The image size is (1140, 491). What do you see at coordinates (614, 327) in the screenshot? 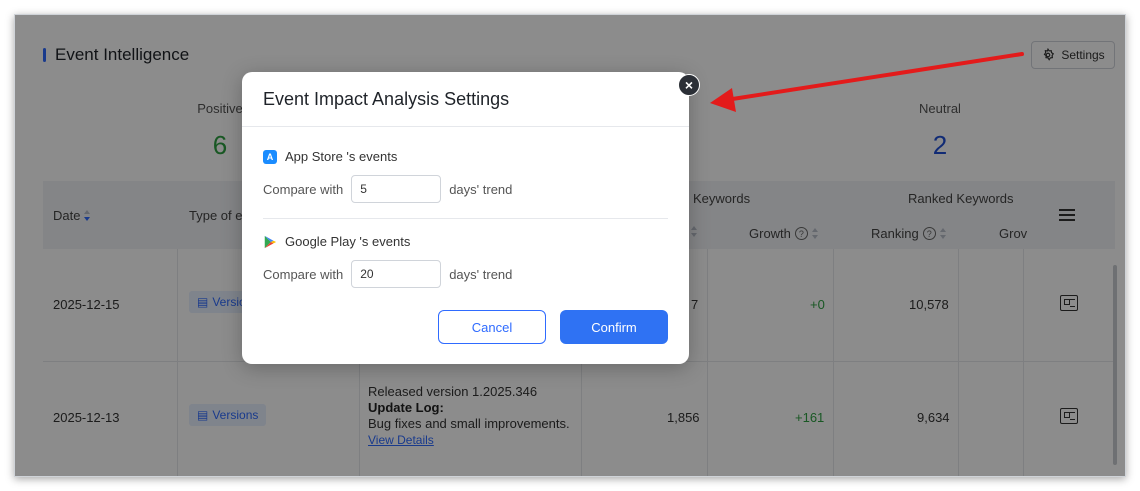
I see `confirm-button: Confirm` at bounding box center [614, 327].